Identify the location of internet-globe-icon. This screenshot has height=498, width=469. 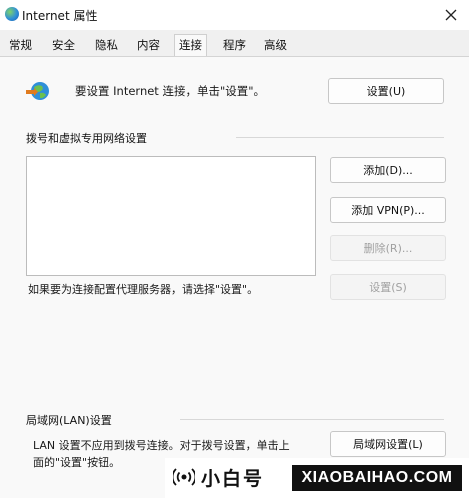
(12, 14).